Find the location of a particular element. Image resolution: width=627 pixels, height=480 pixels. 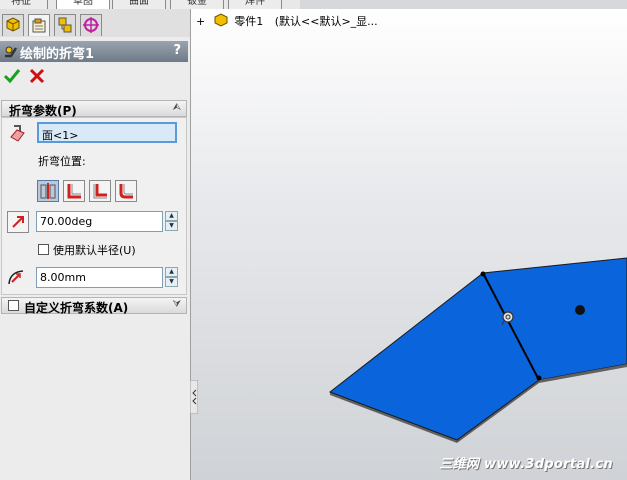

material-outside-button is located at coordinates (100, 191).